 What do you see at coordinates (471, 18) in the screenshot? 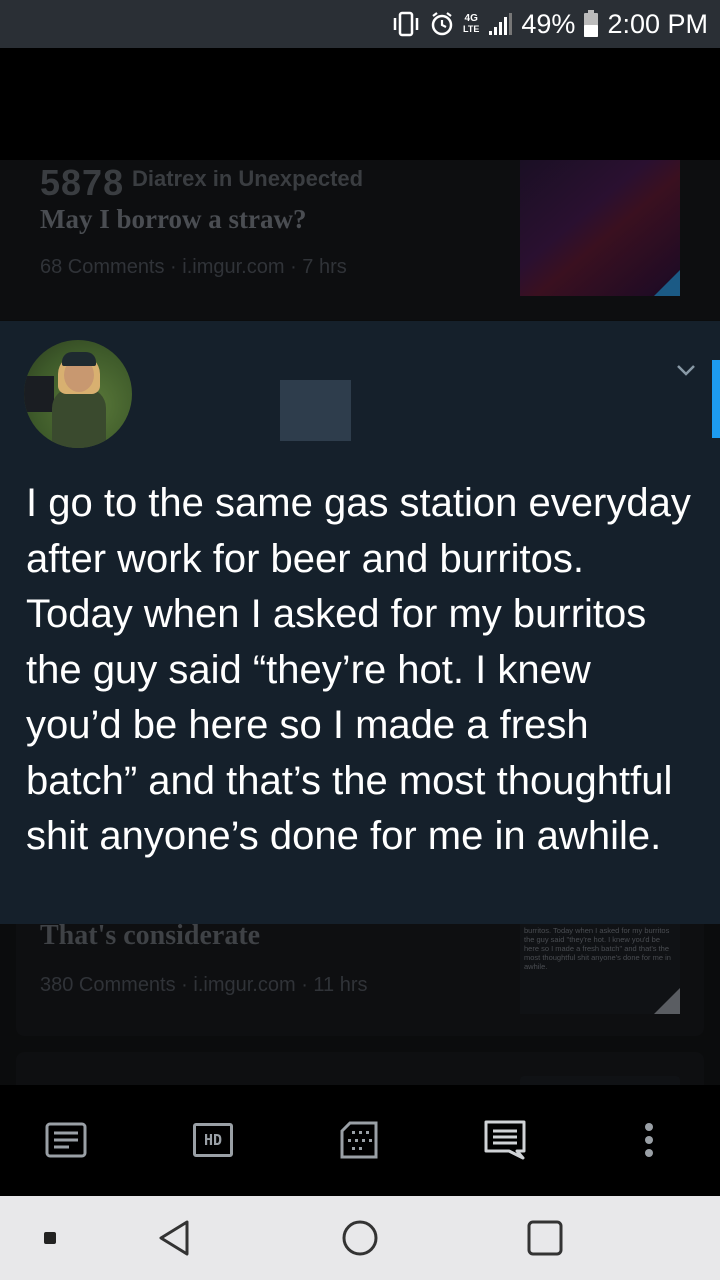
I see `network-type-label: 4G` at bounding box center [471, 18].